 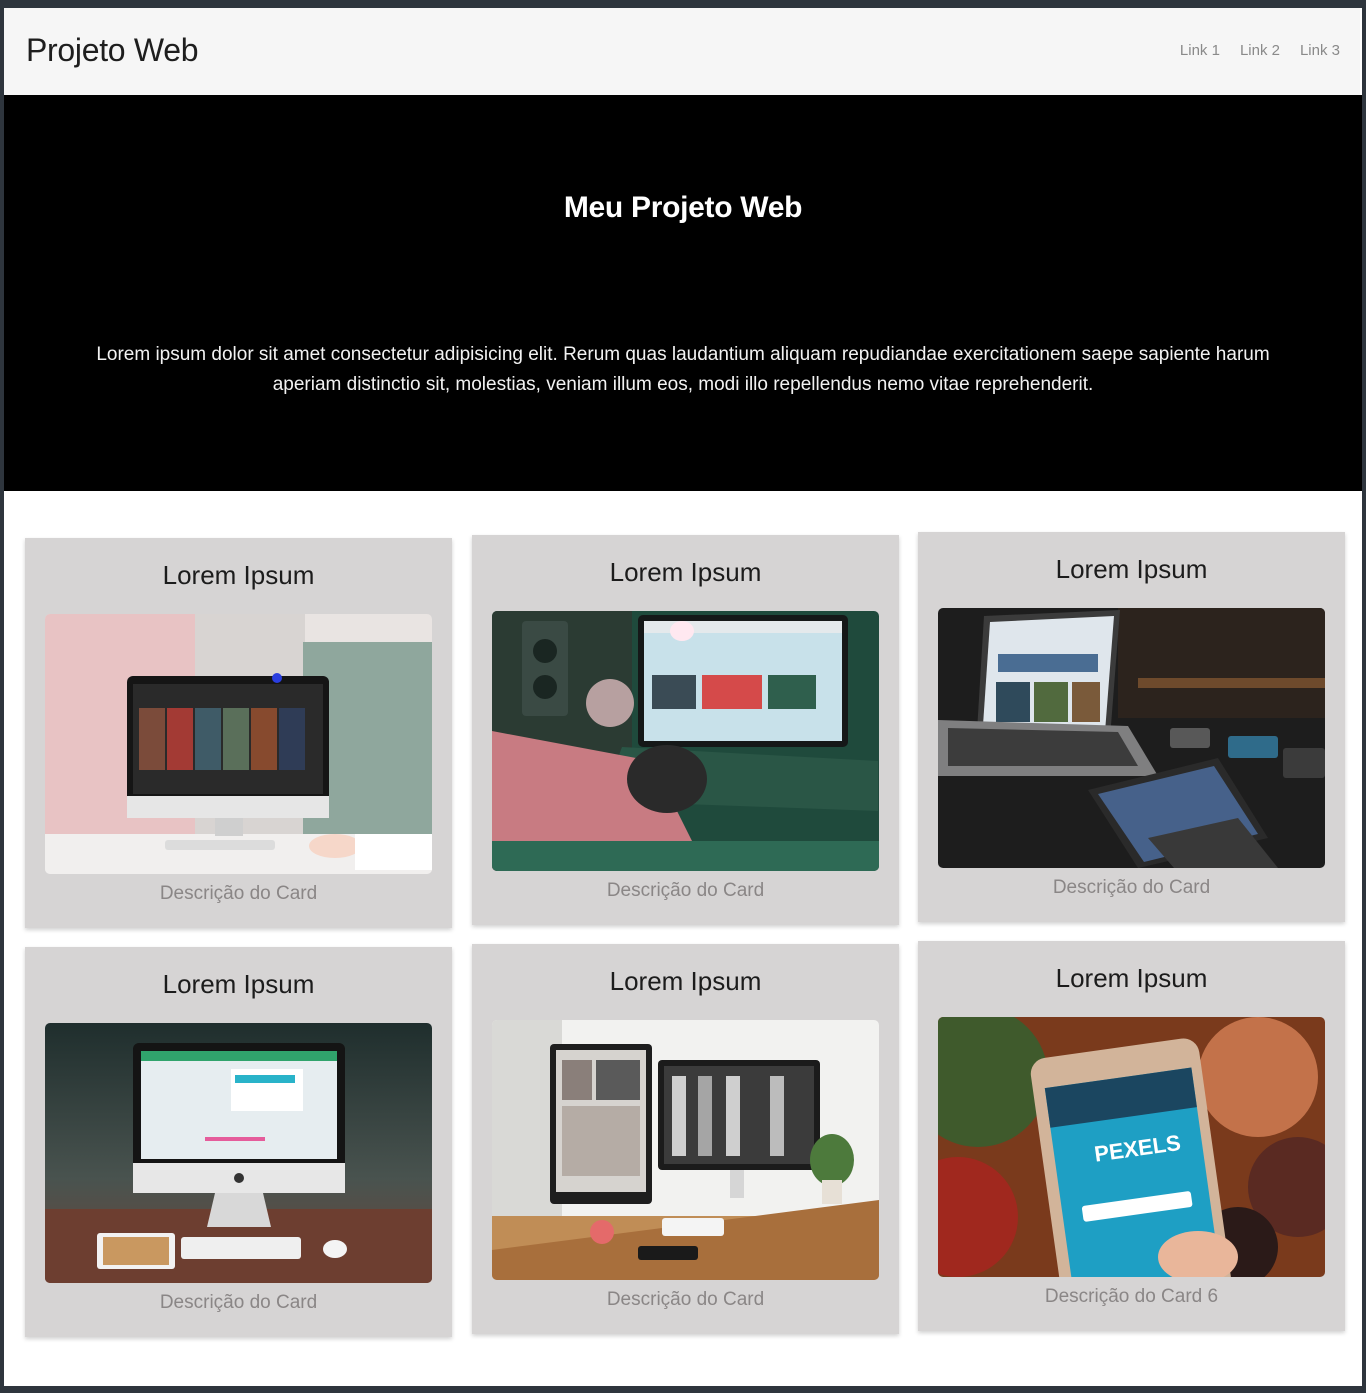 I want to click on desktop-monitor-streaming-photo, so click(x=238, y=744).